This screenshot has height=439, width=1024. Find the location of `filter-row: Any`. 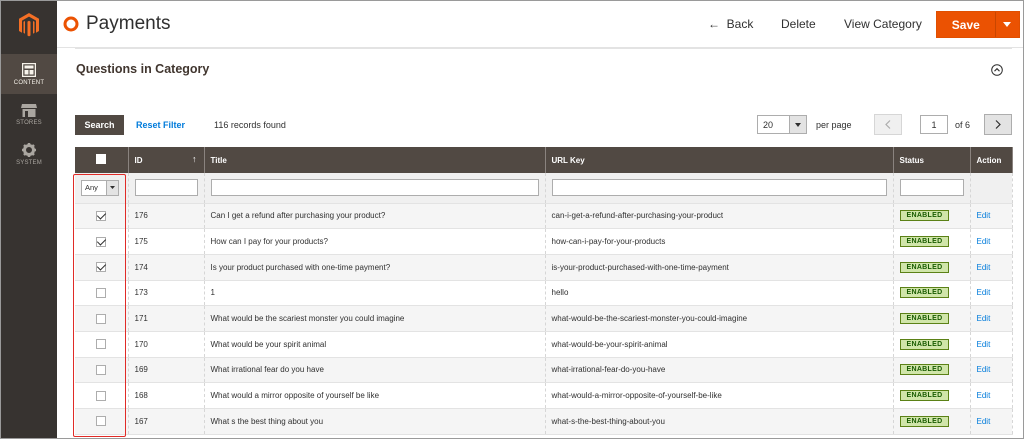

filter-row: Any is located at coordinates (544, 188).